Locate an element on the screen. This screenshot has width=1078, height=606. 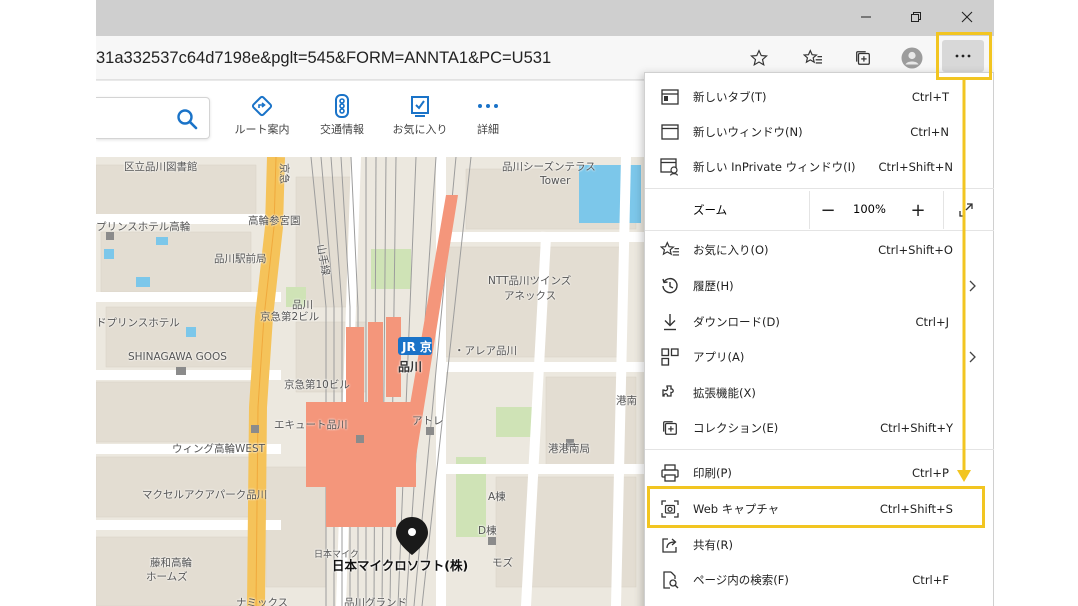
fullscreen-button is located at coordinates (966, 210).